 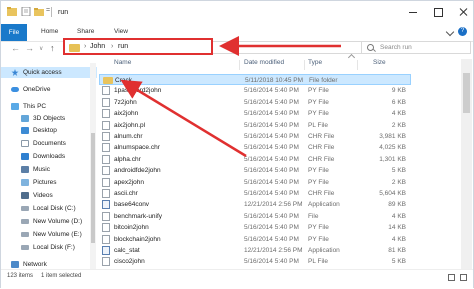 I want to click on recent-locations-chevron-icon: ∨, so click(x=41, y=49).